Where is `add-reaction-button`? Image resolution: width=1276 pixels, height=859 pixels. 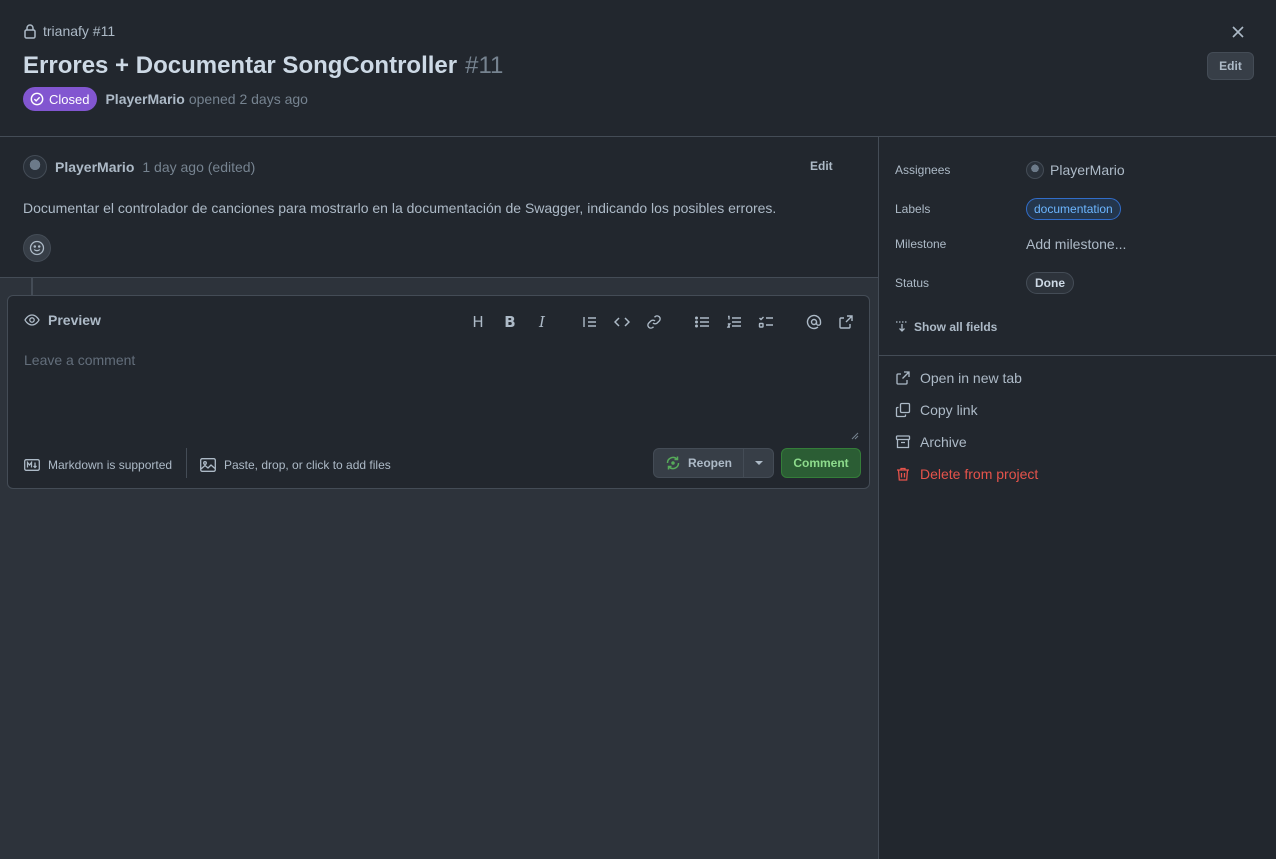 add-reaction-button is located at coordinates (37, 248).